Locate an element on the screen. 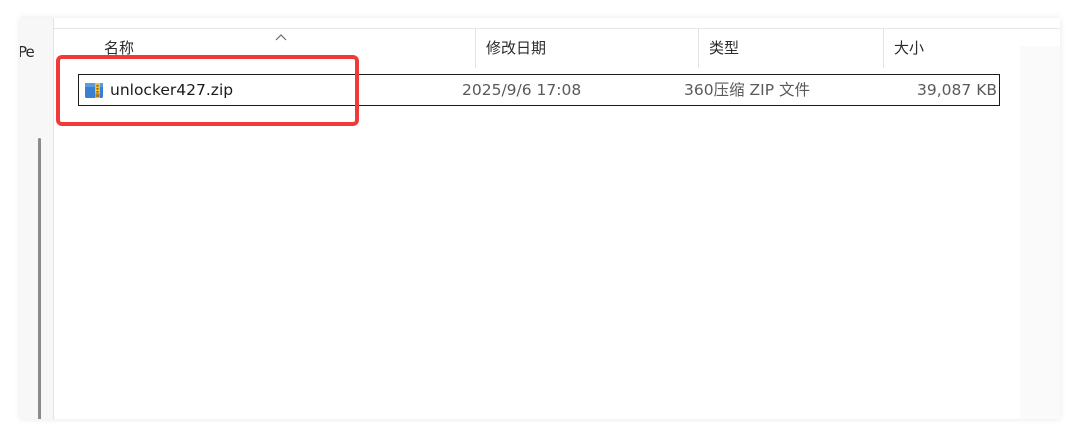 Image resolution: width=1080 pixels, height=439 pixels. column-header-modified-label: 修改日期 is located at coordinates (516, 48).